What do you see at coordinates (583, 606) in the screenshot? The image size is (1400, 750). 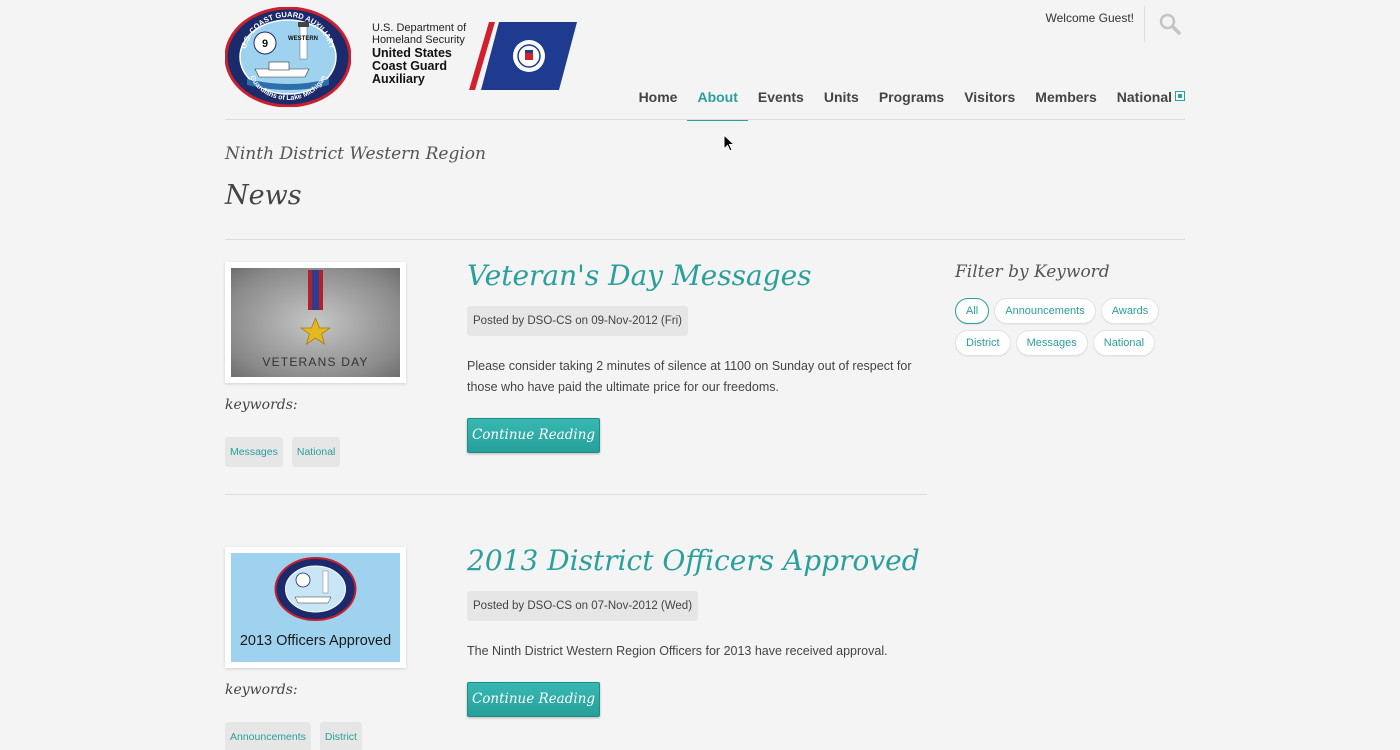 I see `post-meta: Posted by DSO-CS on 07-Nov-2012 (Wed)` at bounding box center [583, 606].